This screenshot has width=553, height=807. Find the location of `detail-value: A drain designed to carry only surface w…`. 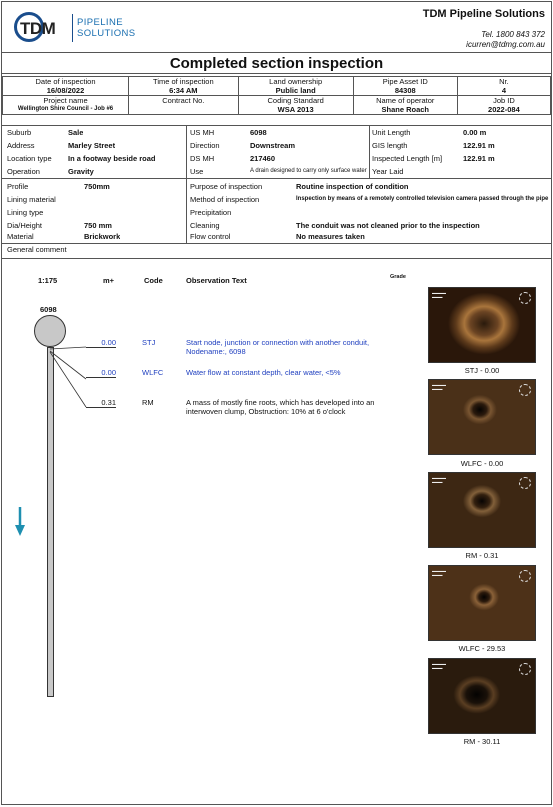

detail-value: A drain designed to carry only surface w… is located at coordinates (308, 171).